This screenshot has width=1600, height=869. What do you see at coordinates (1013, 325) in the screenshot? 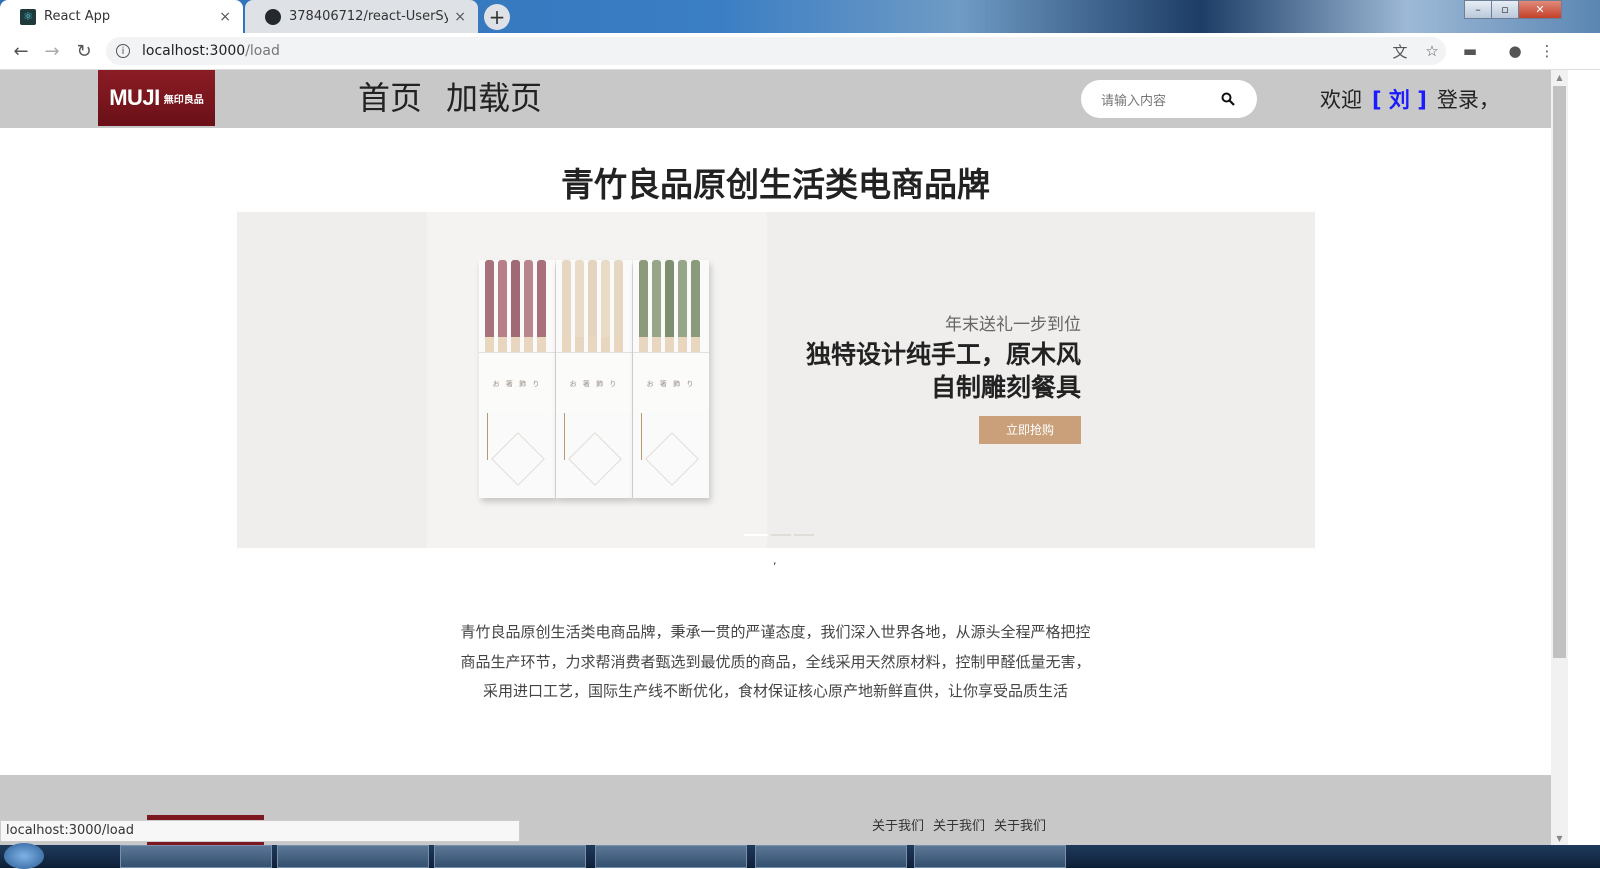
I see `banner-subtitle: 年末送礼一步到位` at bounding box center [1013, 325].